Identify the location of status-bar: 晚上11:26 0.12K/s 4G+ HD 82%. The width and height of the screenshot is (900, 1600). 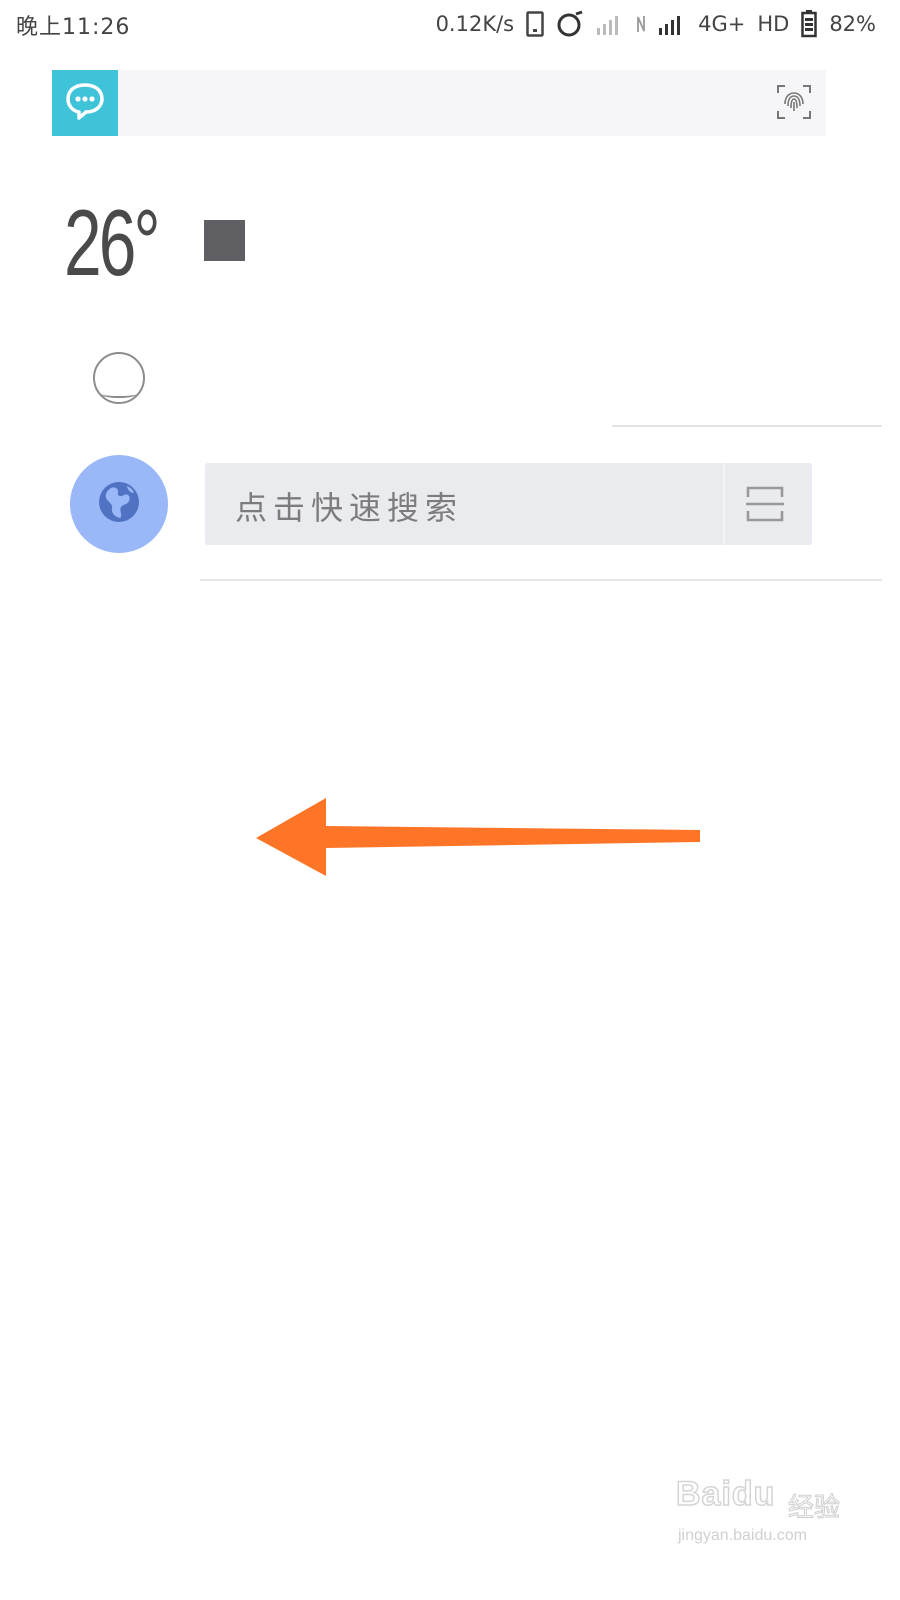
(450, 25).